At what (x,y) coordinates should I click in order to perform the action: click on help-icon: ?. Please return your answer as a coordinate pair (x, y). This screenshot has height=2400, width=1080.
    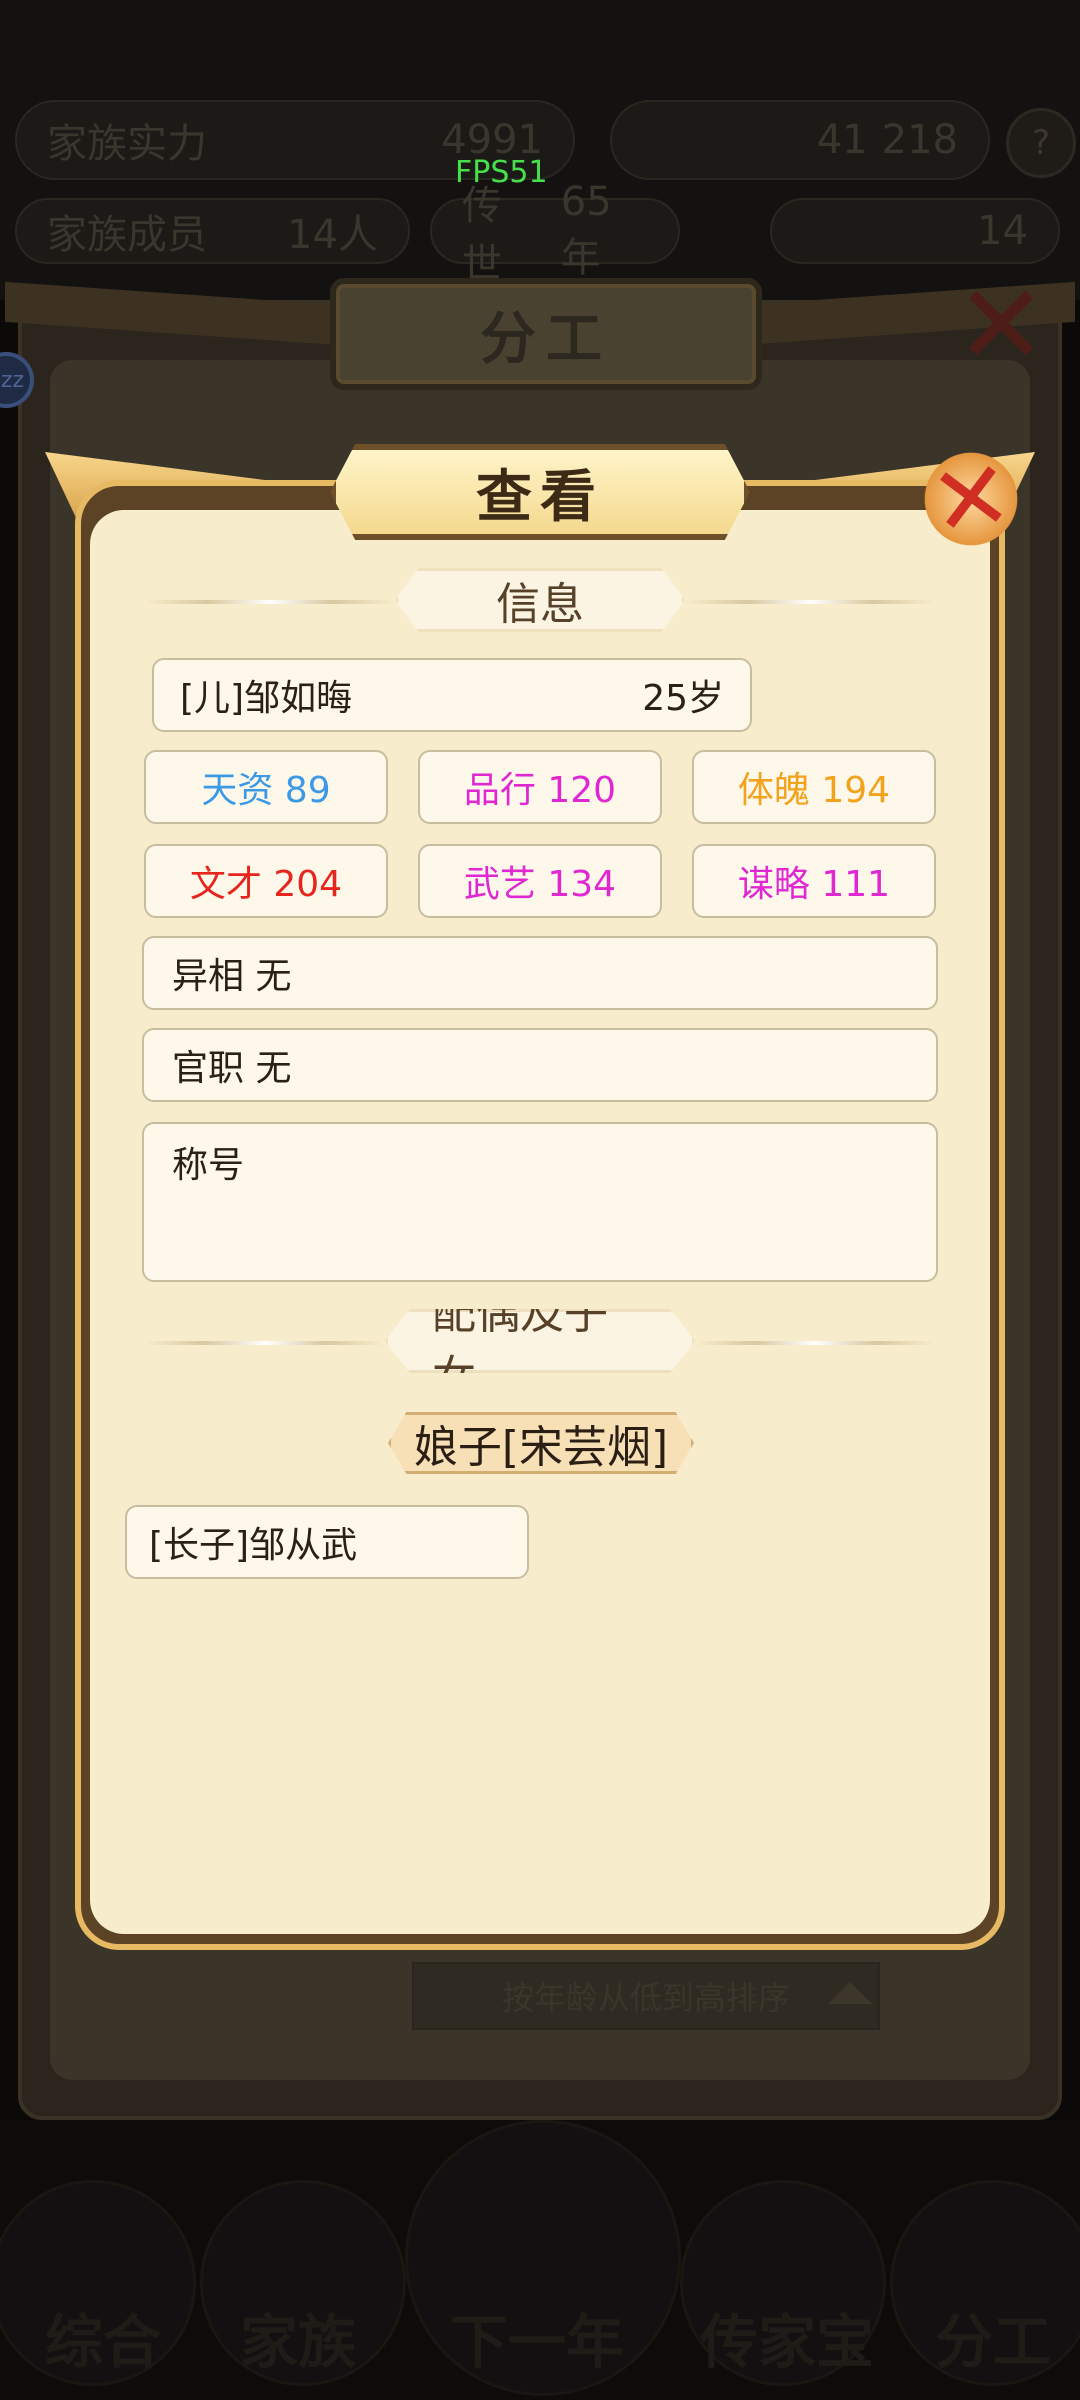
    Looking at the image, I should click on (1041, 143).